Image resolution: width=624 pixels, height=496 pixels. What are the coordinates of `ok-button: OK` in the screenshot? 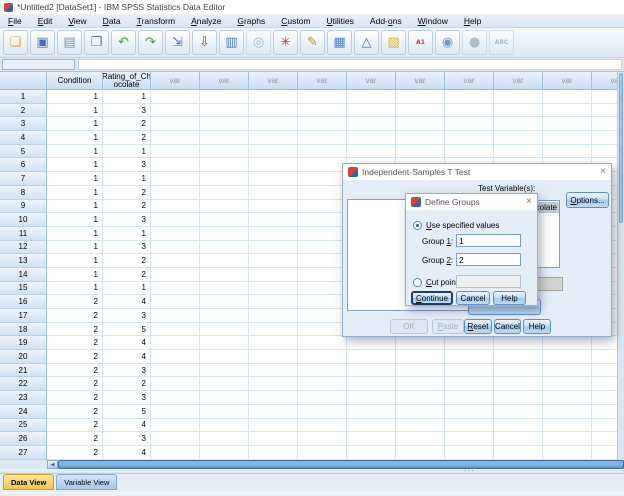 It's located at (409, 326).